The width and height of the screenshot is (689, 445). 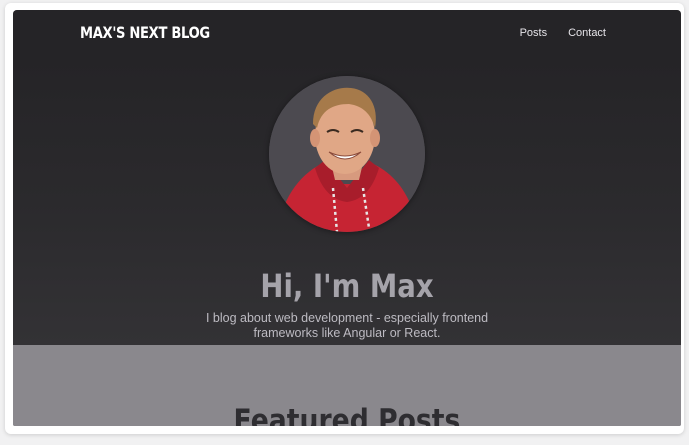 I want to click on site-logo: MAX'S NEXT BLOG, so click(x=145, y=32).